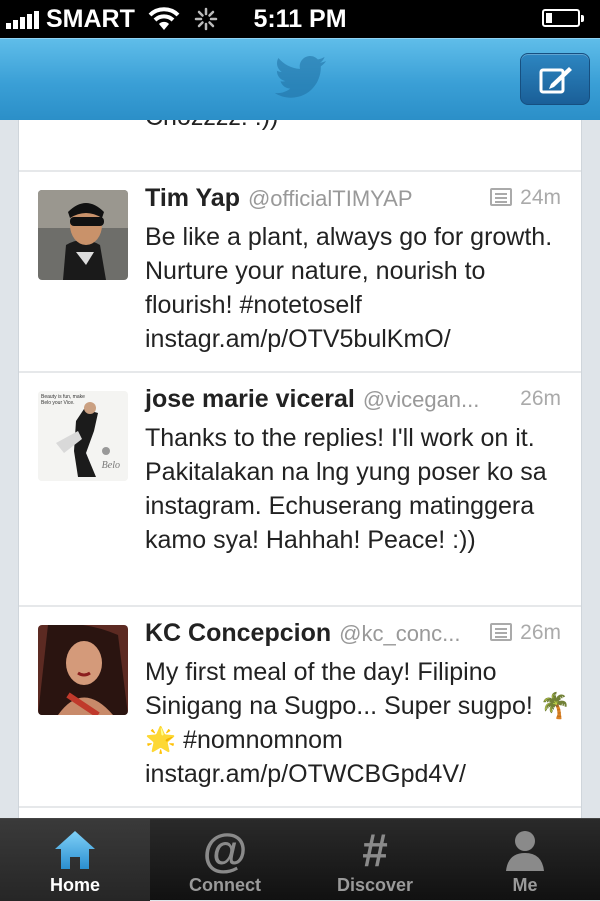 The image size is (600, 901). I want to click on tab-me: Me, so click(525, 860).